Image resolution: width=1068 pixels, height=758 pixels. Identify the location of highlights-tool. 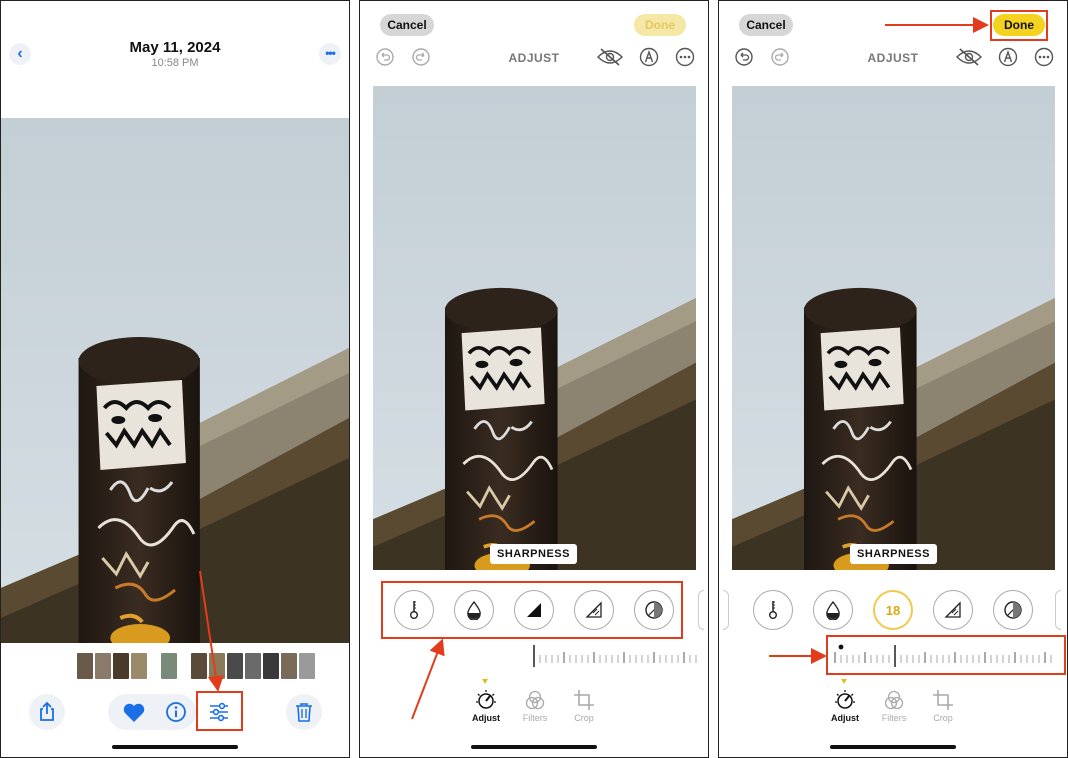
(833, 610).